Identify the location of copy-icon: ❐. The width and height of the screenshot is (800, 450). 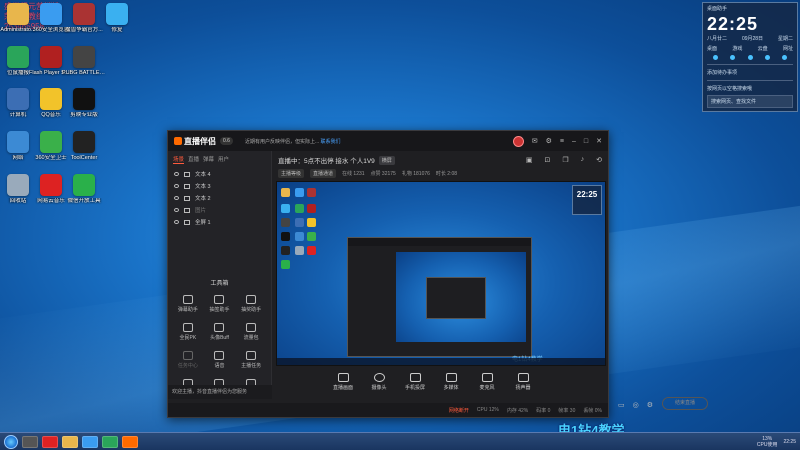
(565, 160).